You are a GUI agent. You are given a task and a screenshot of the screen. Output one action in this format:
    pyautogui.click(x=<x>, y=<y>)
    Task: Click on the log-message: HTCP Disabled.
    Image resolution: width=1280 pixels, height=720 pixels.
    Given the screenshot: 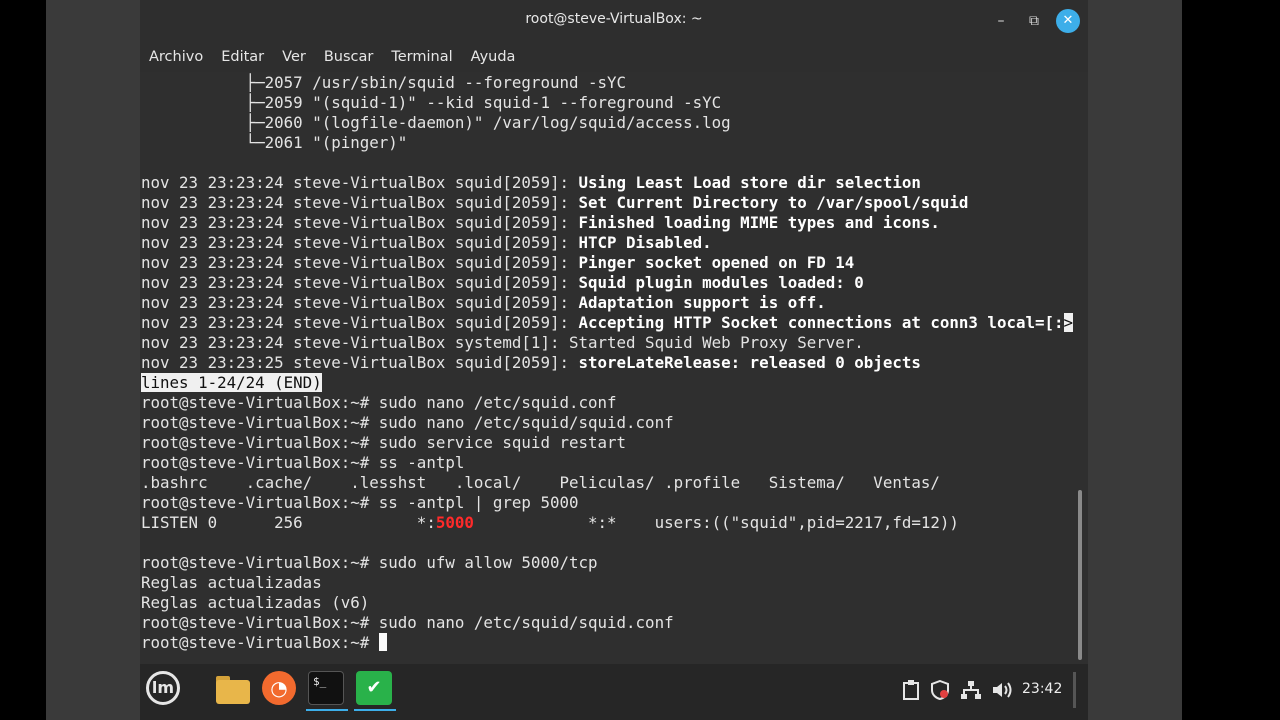 What is the action you would take?
    pyautogui.click(x=645, y=242)
    